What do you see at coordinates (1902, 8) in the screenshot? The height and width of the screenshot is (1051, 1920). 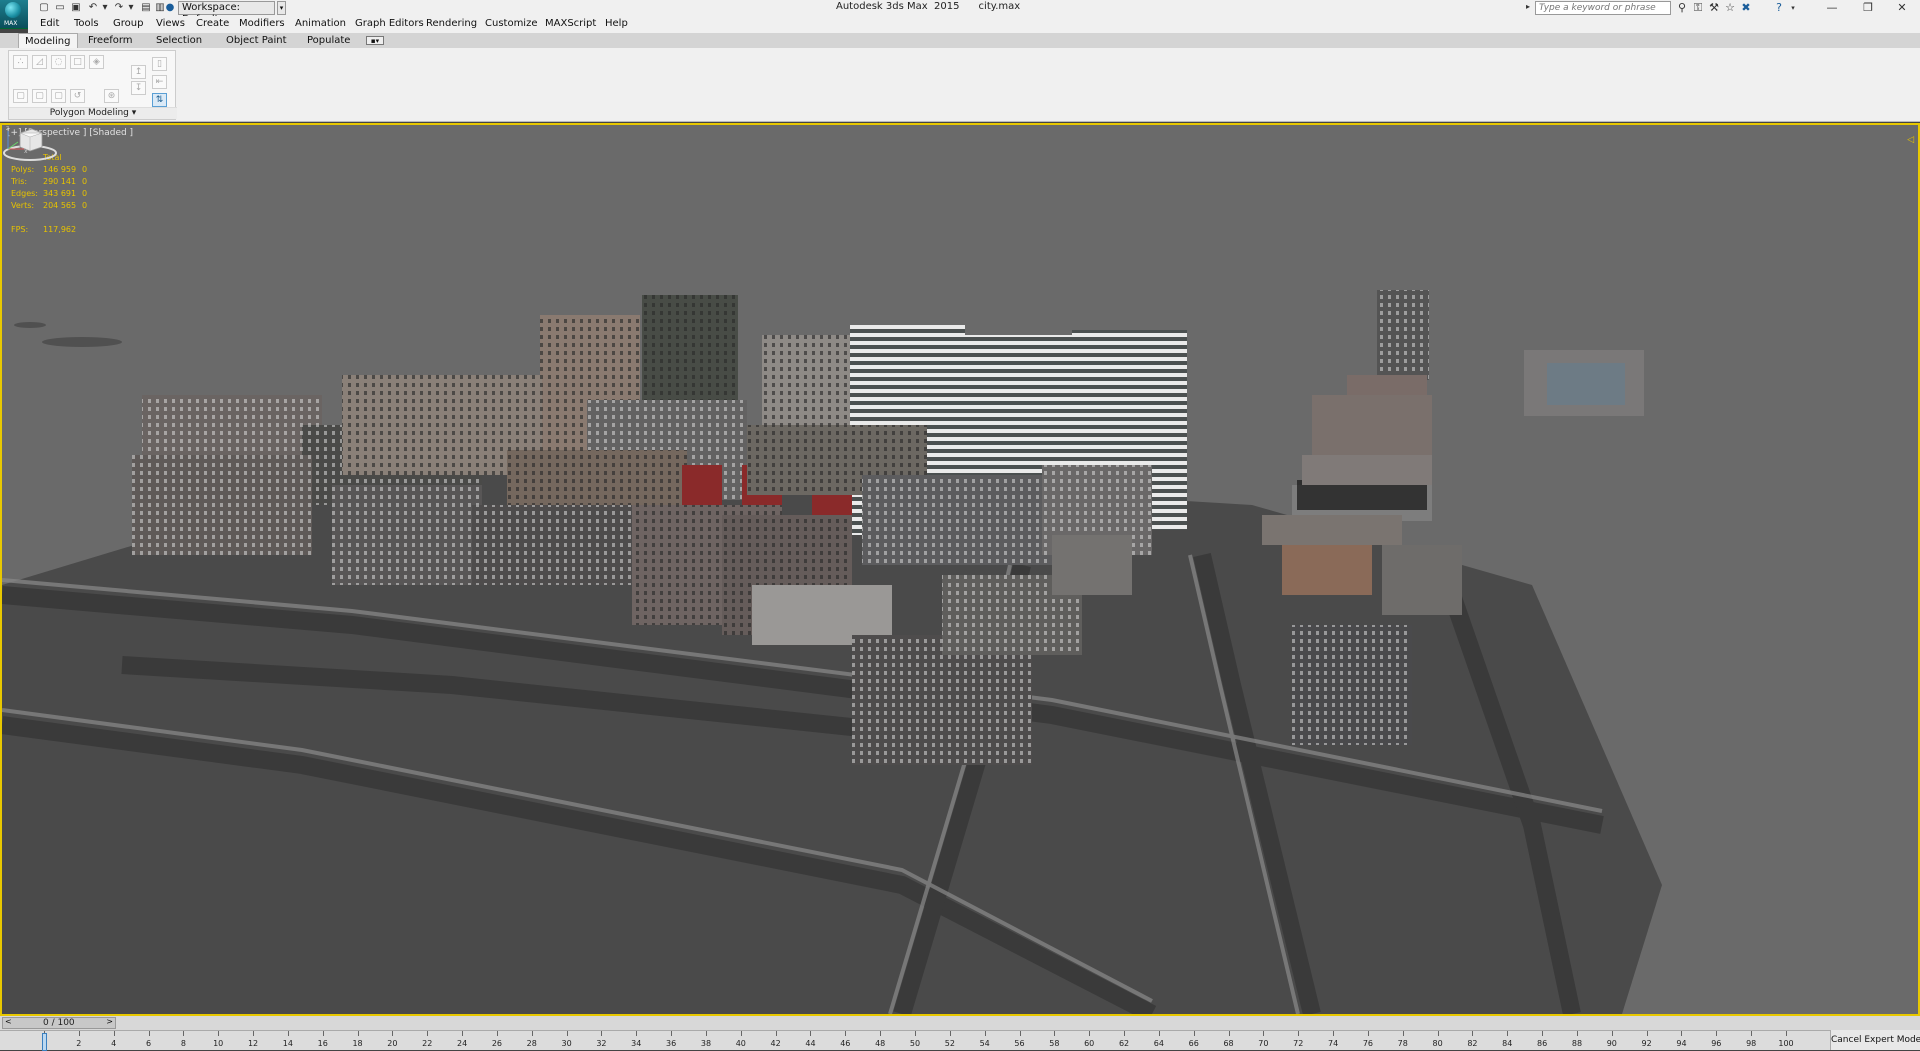 I see `close-icon: ✕` at bounding box center [1902, 8].